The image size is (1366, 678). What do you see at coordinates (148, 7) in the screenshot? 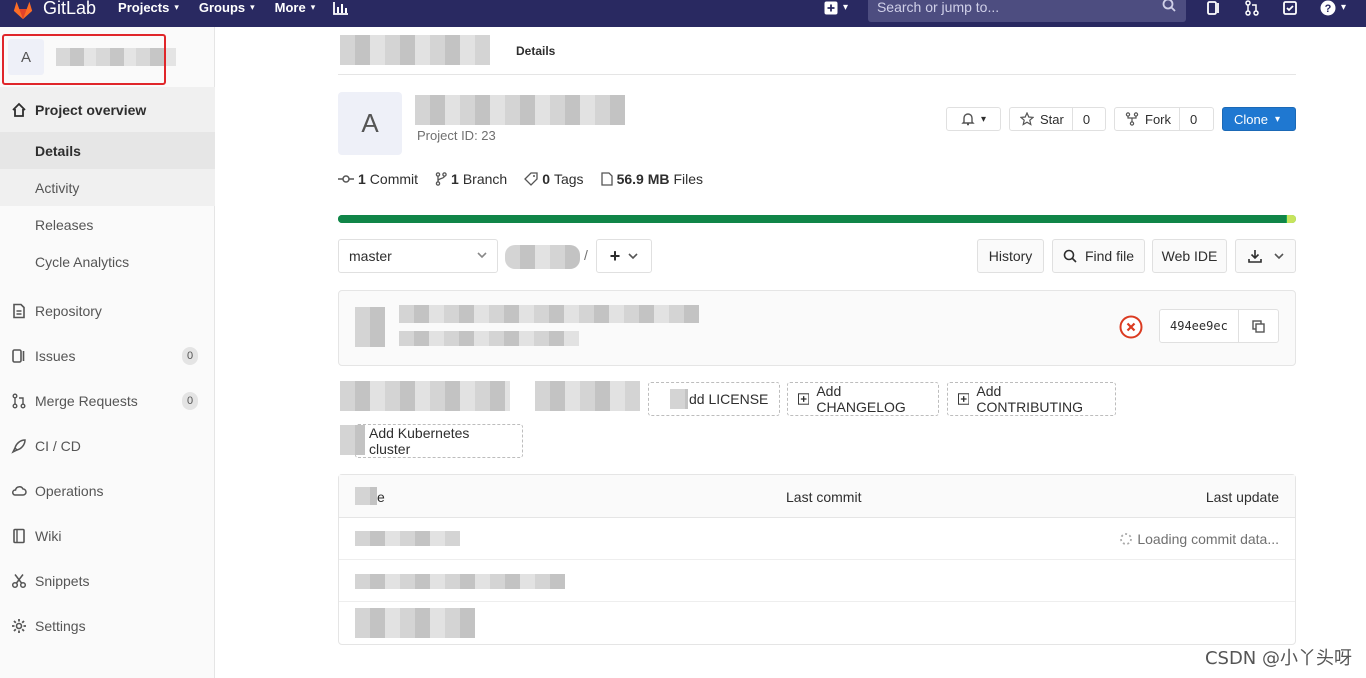
I see `nav-projects: Projects ▾` at bounding box center [148, 7].